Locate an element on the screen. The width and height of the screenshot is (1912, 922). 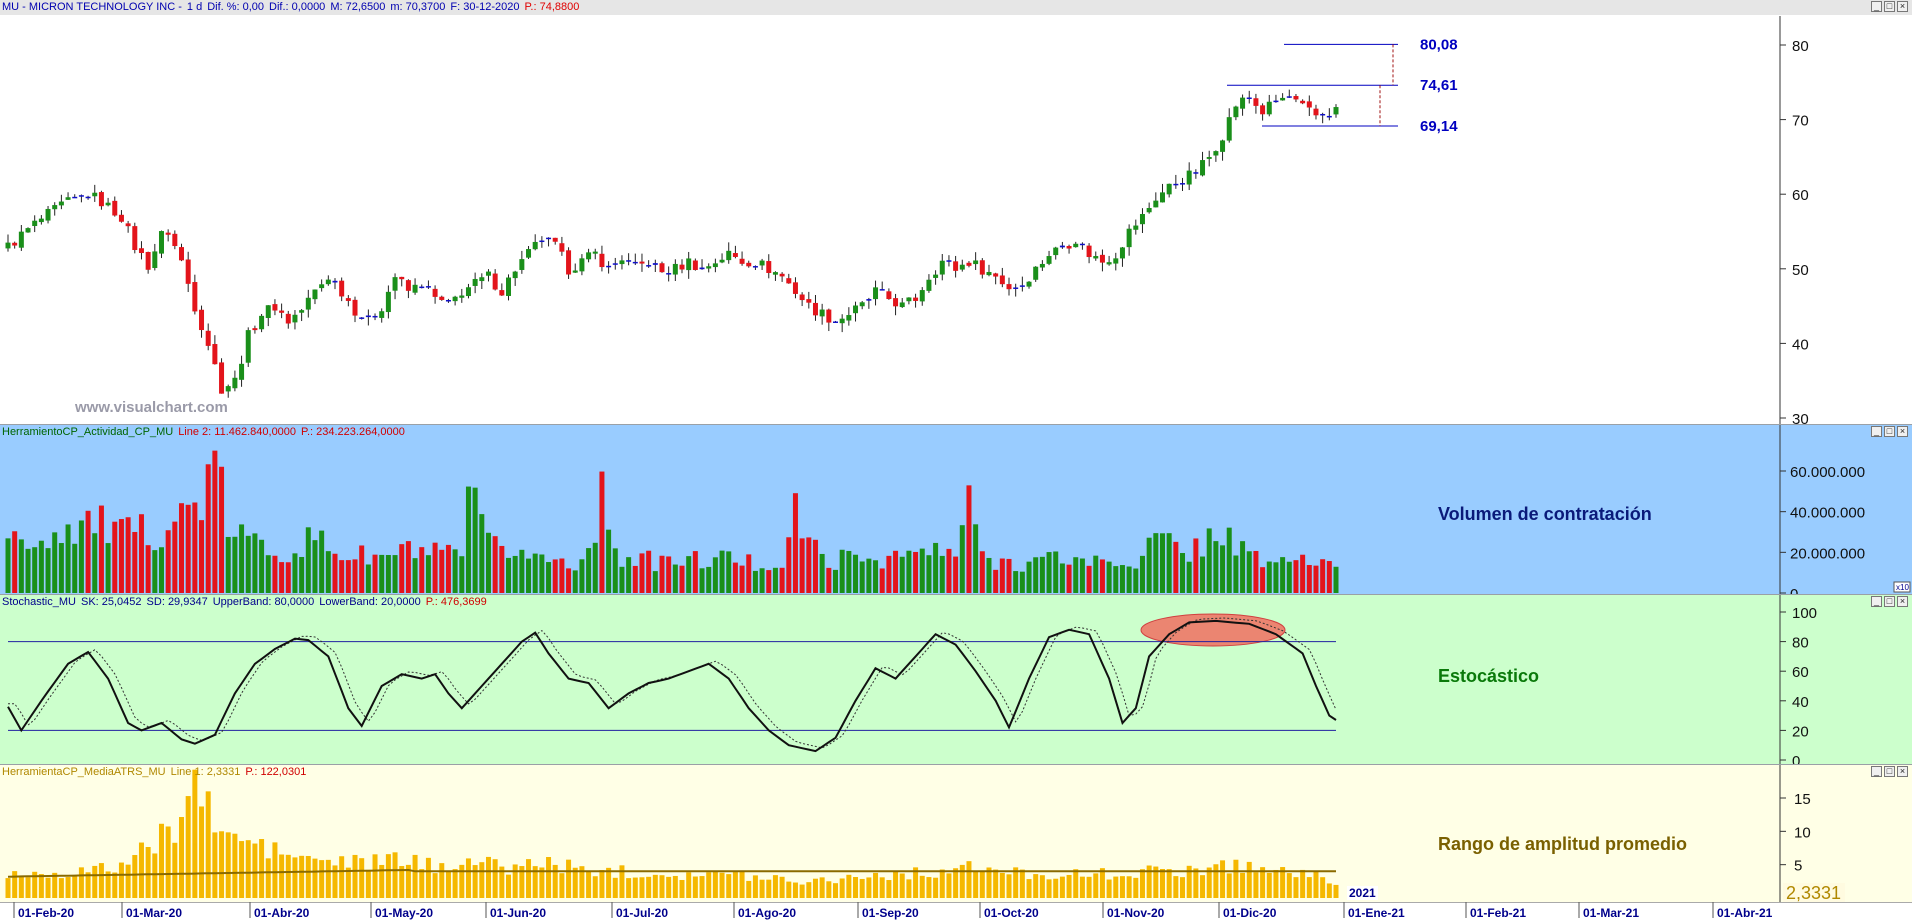
watermark-text: www.visualchart.com is located at coordinates (151, 407).